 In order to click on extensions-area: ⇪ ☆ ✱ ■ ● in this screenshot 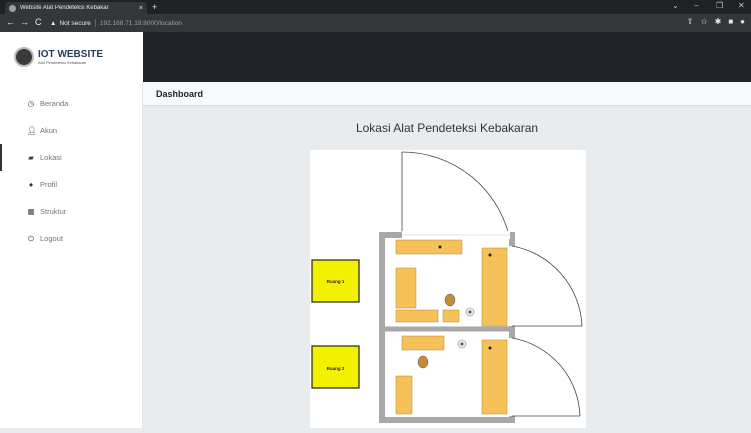, I will do `click(716, 21)`.